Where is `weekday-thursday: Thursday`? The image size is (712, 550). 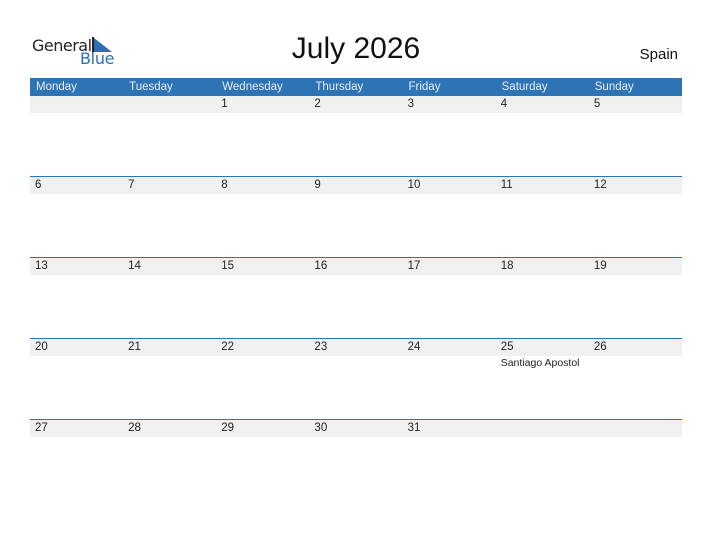
weekday-thursday: Thursday is located at coordinates (339, 87).